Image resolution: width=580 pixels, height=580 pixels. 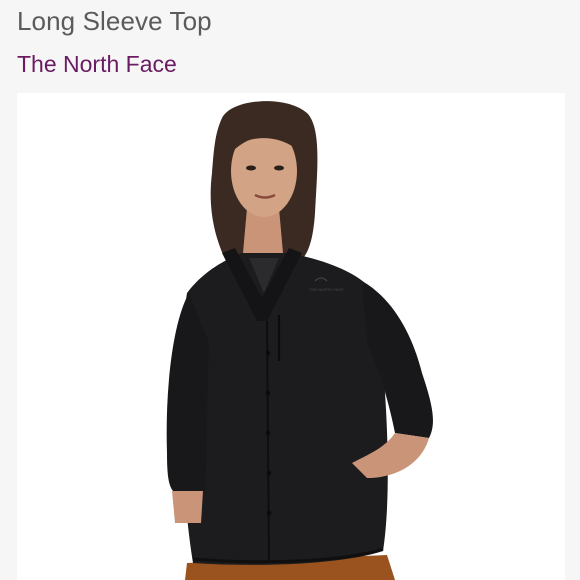 What do you see at coordinates (114, 21) in the screenshot?
I see `product-title: Long Sleeve Top` at bounding box center [114, 21].